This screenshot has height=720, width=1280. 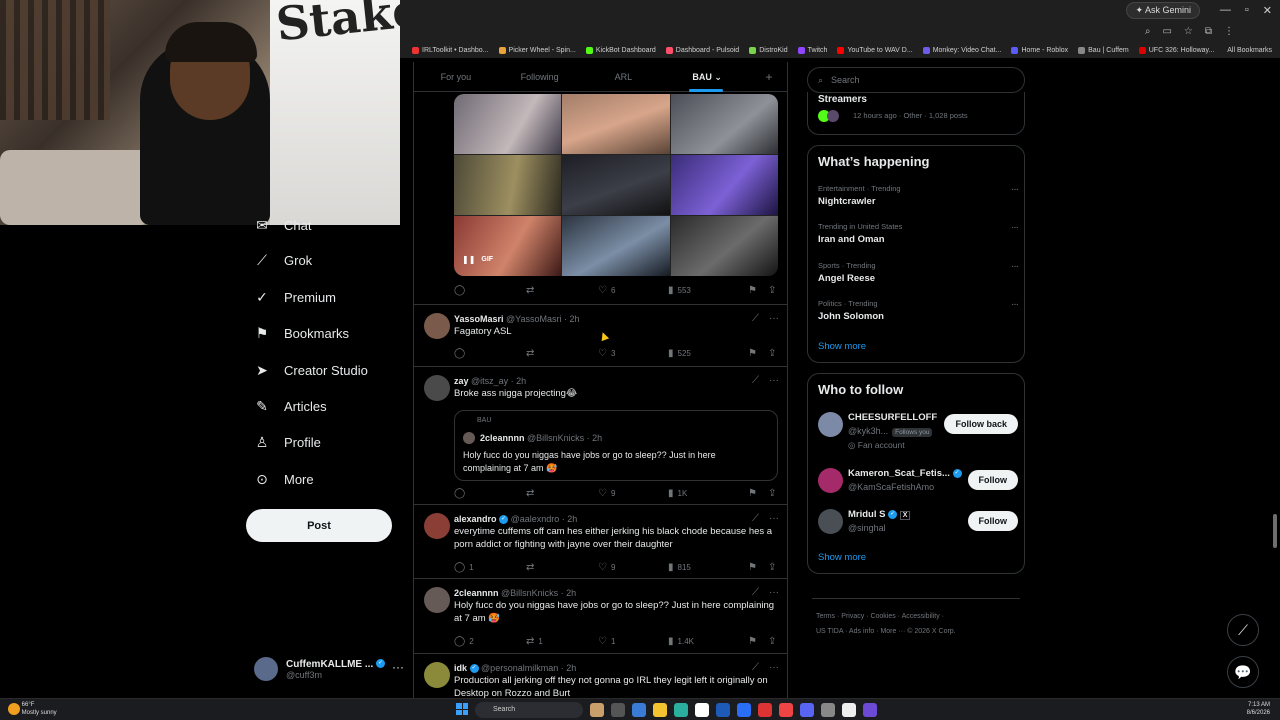 What do you see at coordinates (702, 710) in the screenshot?
I see `chrome-icon` at bounding box center [702, 710].